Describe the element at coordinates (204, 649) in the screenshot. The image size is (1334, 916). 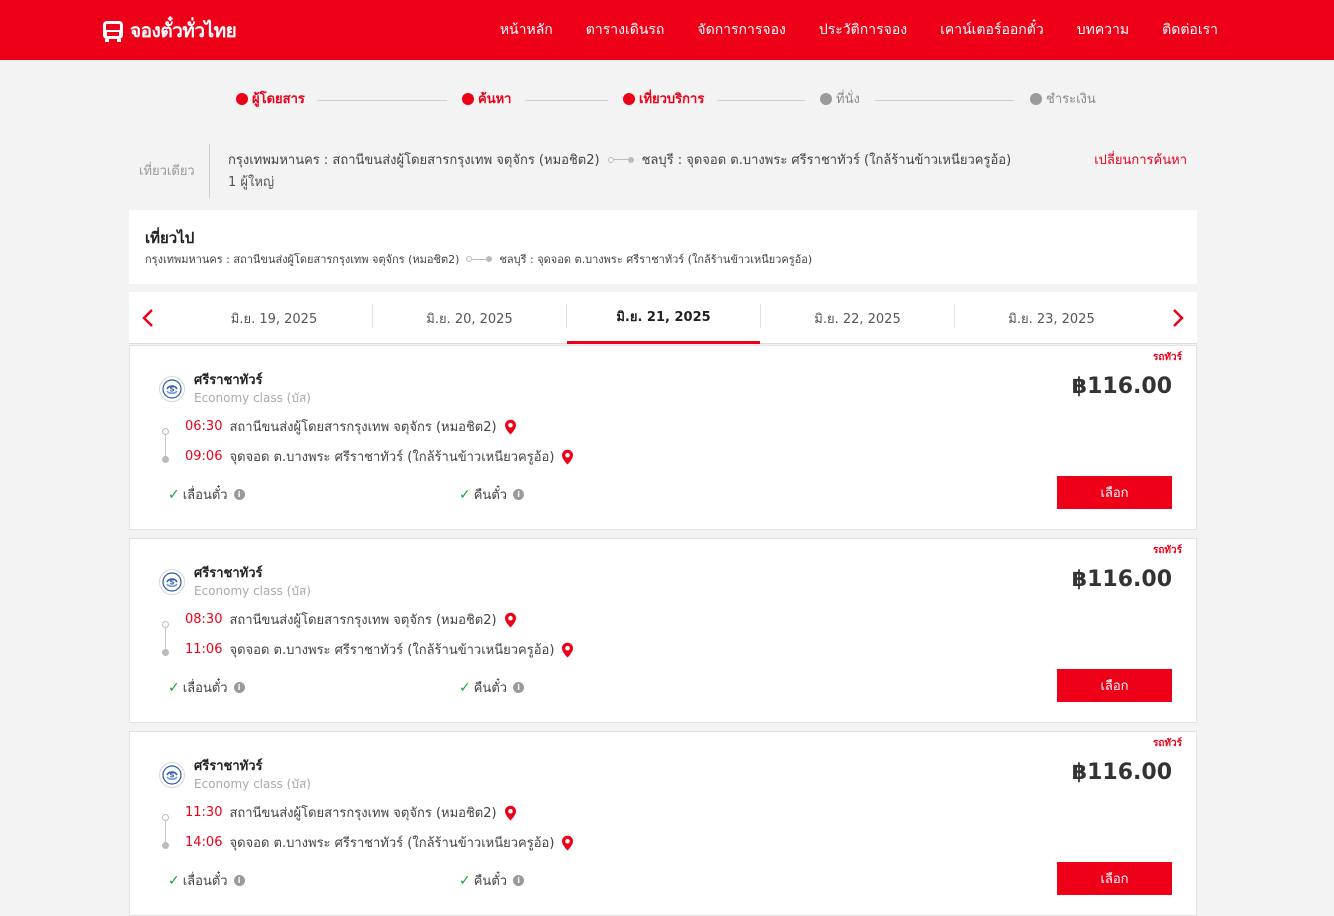
I see `arrival-time: 11:06` at that location.